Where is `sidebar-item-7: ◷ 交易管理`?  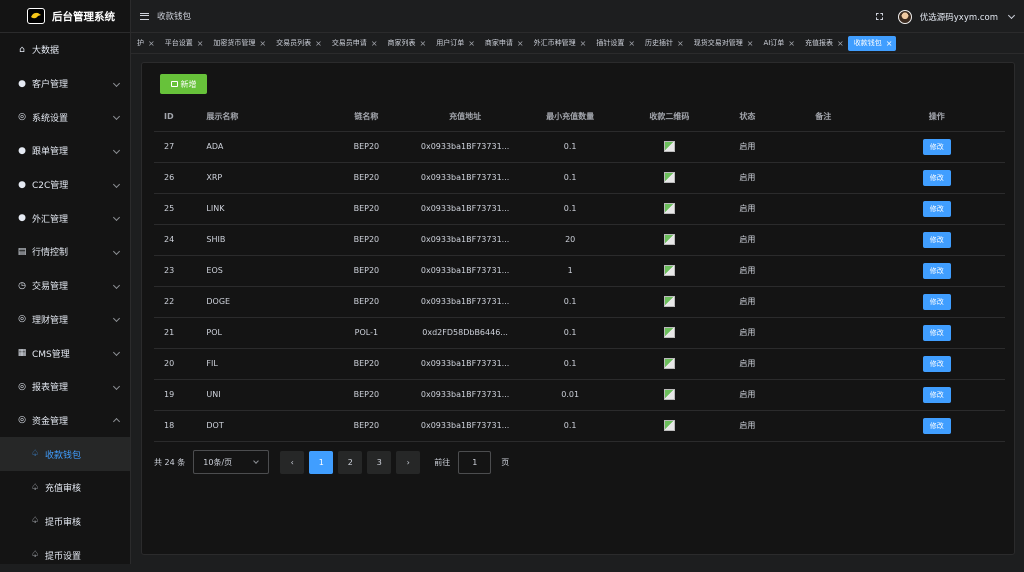
sidebar-item-7: ◷ 交易管理 is located at coordinates (65, 286).